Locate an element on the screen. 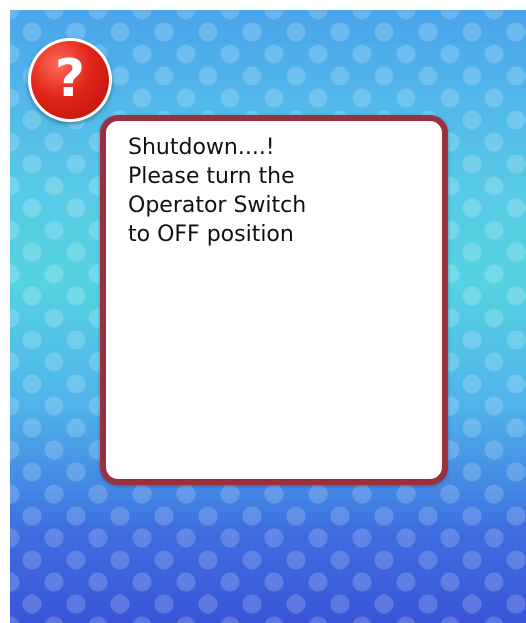  question-mark-icon: ? is located at coordinates (70, 79).